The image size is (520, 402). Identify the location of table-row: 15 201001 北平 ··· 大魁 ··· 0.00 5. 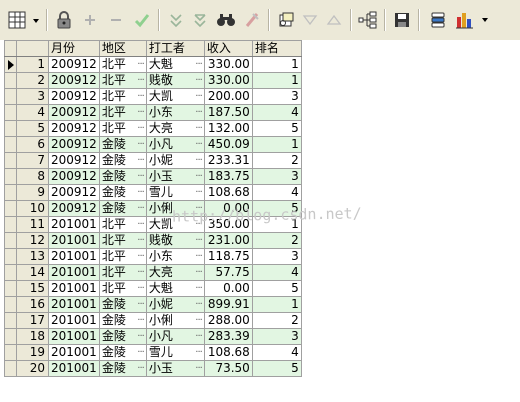
(153, 288).